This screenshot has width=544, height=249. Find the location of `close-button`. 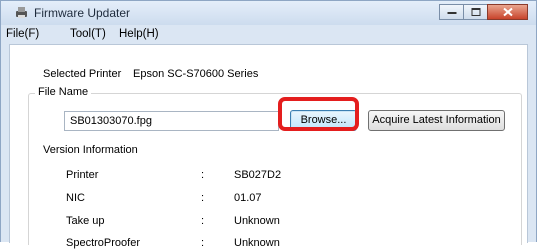

close-button is located at coordinates (507, 12).